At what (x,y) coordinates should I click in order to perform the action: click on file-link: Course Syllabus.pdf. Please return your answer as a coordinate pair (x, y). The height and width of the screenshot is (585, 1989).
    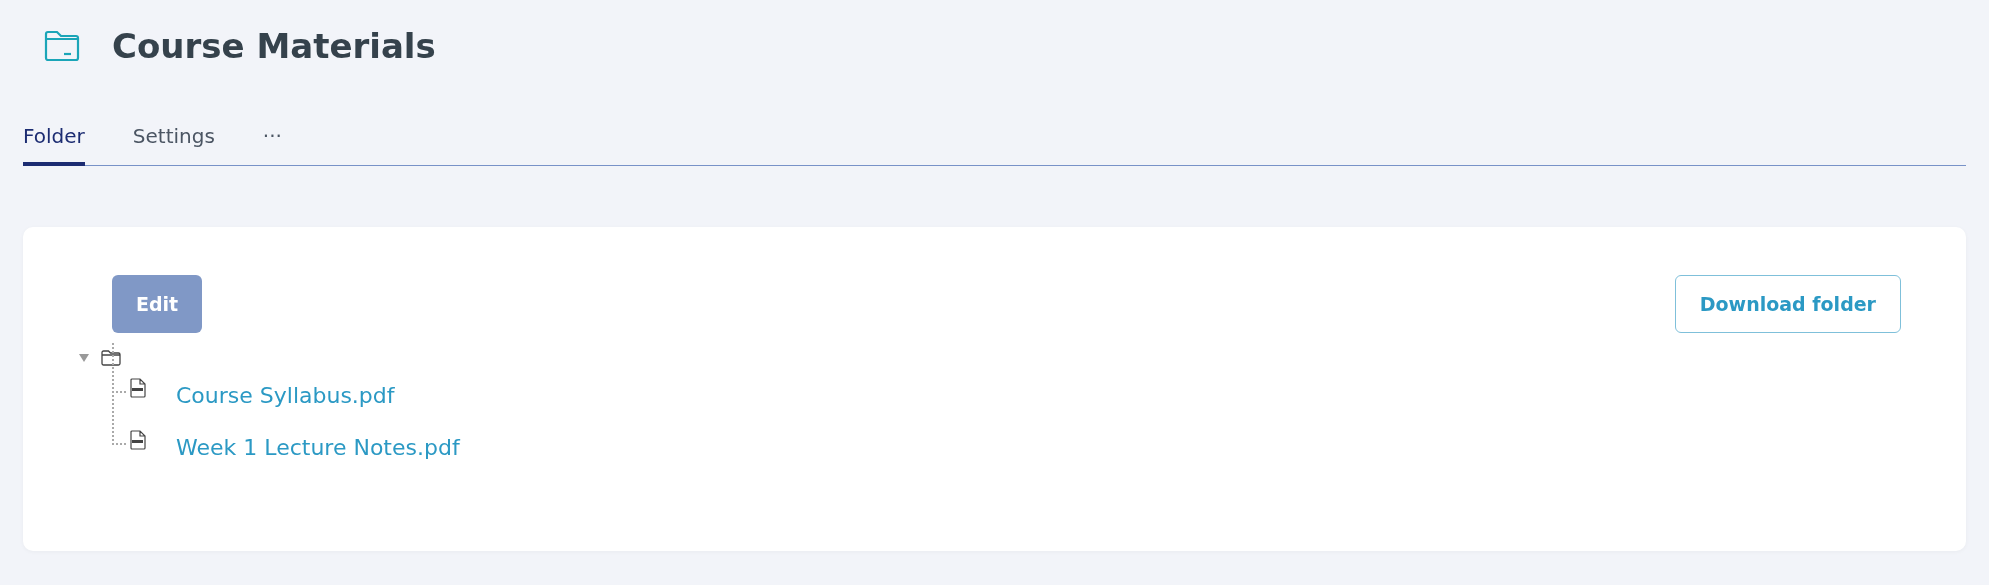
    Looking at the image, I should click on (285, 395).